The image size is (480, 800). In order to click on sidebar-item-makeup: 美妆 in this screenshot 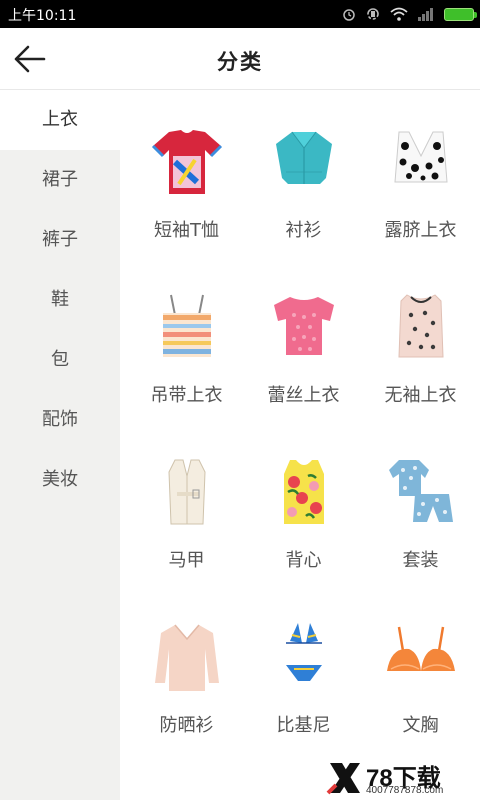, I will do `click(60, 480)`.